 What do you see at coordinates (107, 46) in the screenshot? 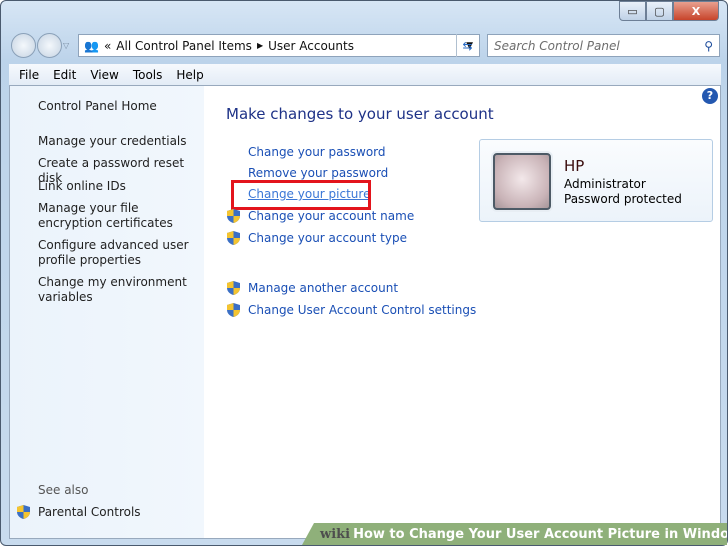
I see `address-chevrons: «` at bounding box center [107, 46].